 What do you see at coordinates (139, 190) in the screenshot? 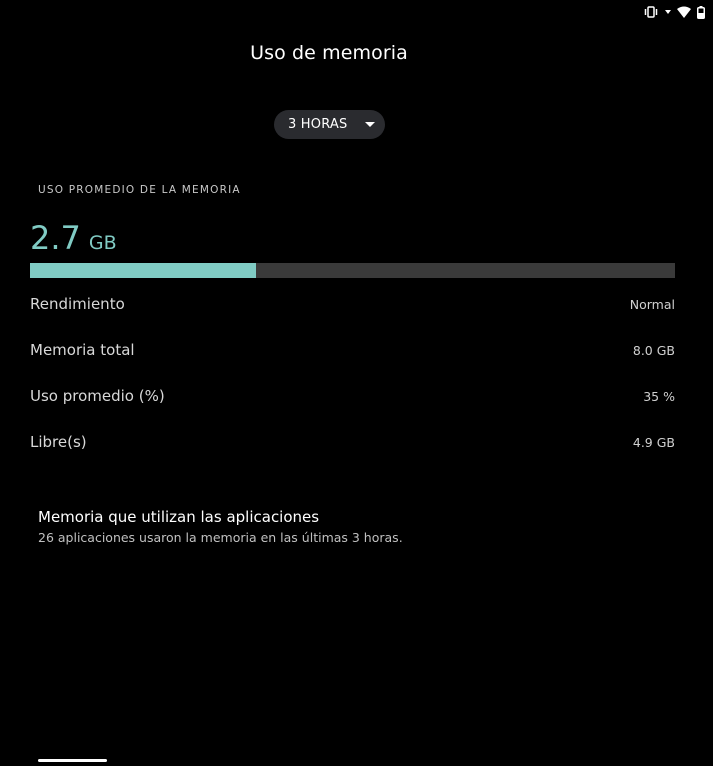
I see `average-usage-heading: USO PROMEDIO DE LA MEMORIA` at bounding box center [139, 190].